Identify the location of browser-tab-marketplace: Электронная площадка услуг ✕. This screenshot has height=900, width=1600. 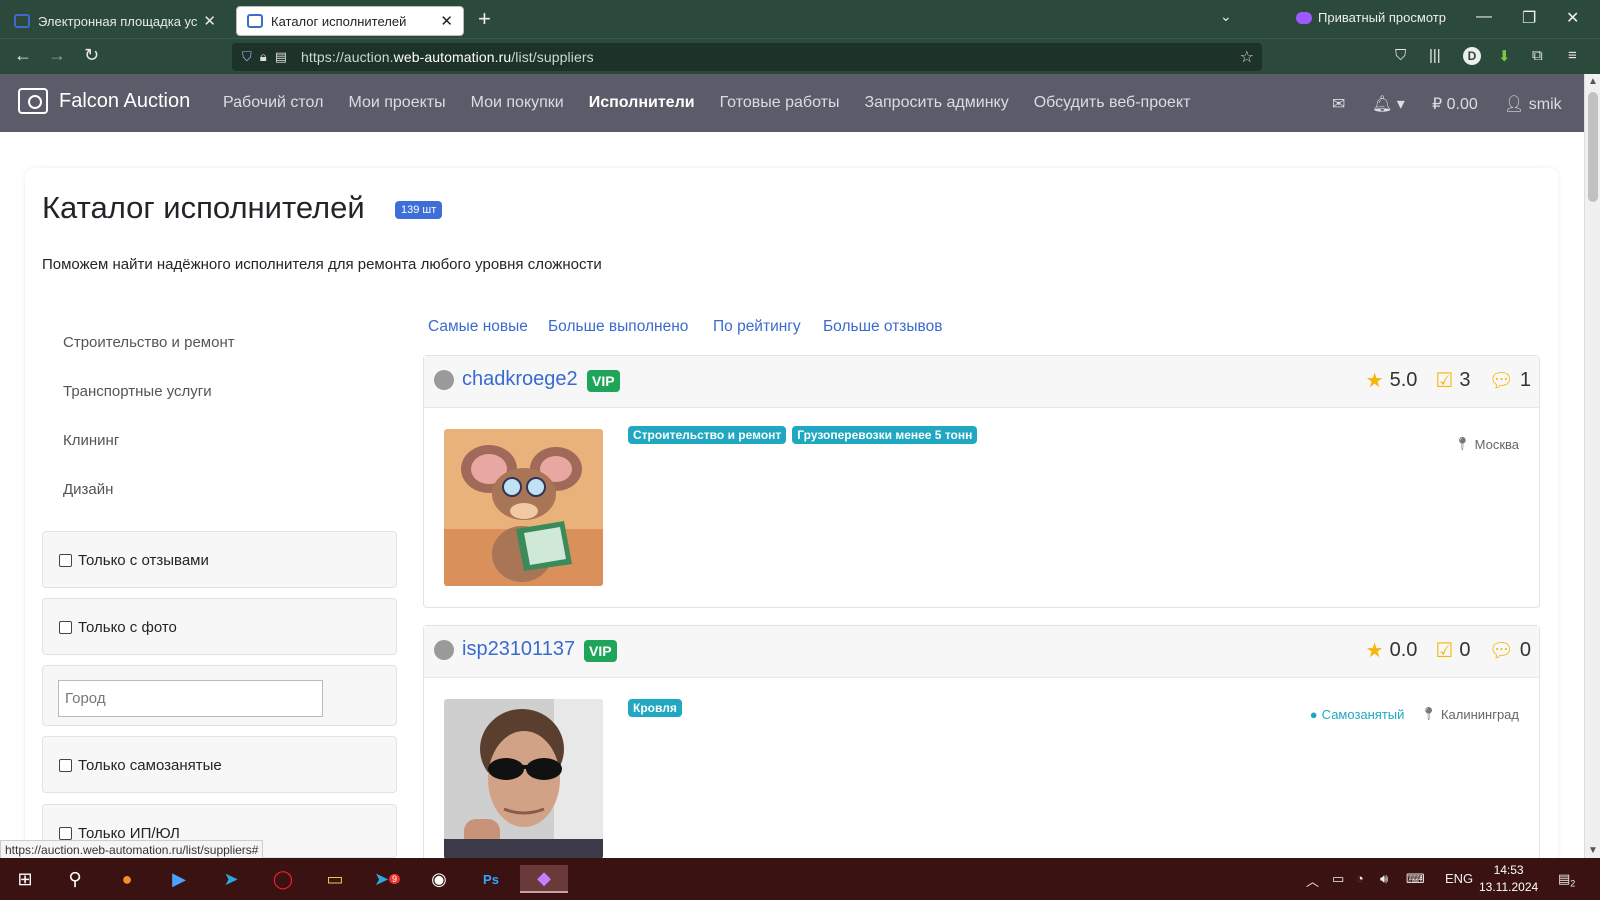
(115, 21).